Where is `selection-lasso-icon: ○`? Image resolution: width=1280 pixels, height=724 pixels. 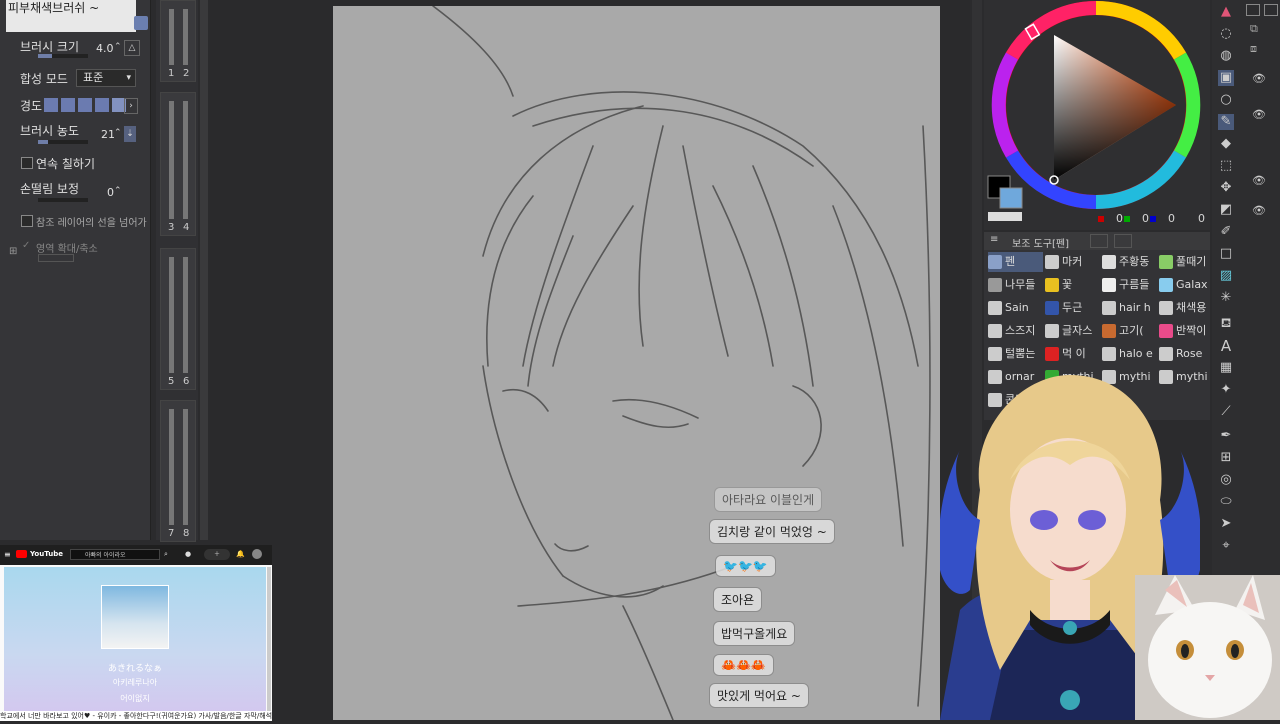
selection-lasso-icon: ○ is located at coordinates (1226, 100).